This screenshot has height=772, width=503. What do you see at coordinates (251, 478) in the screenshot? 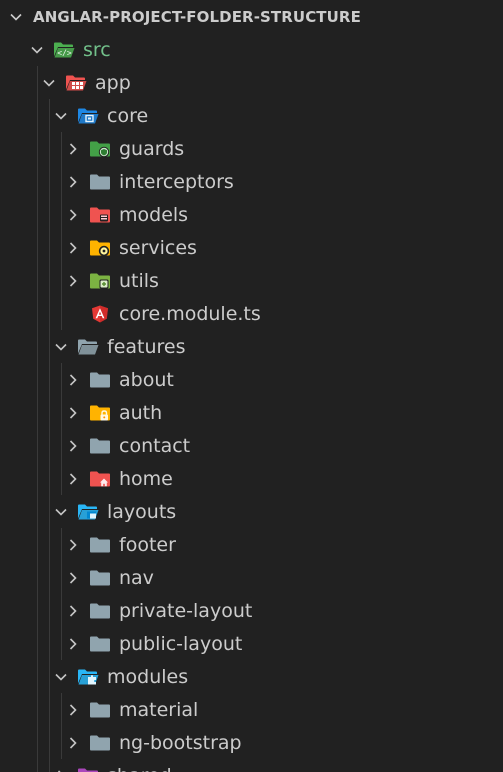
I see `tree-folder-item: home` at bounding box center [251, 478].